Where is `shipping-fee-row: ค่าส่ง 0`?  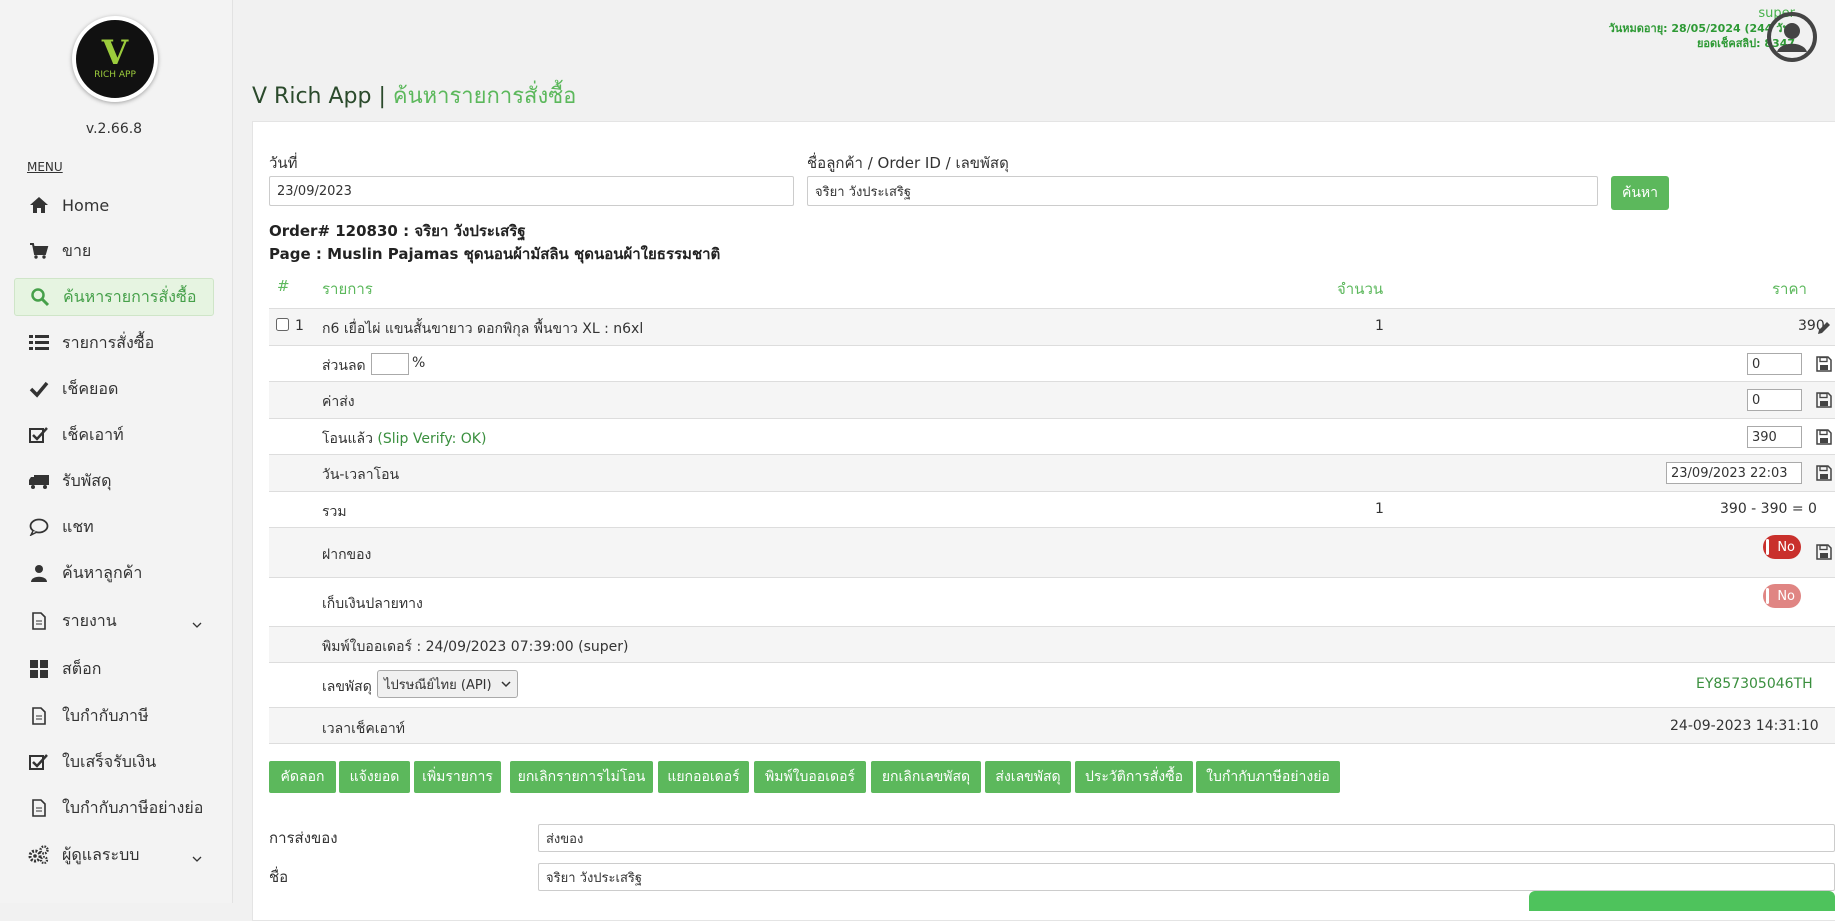
shipping-fee-row: ค่าส่ง 0 is located at coordinates (1052, 399).